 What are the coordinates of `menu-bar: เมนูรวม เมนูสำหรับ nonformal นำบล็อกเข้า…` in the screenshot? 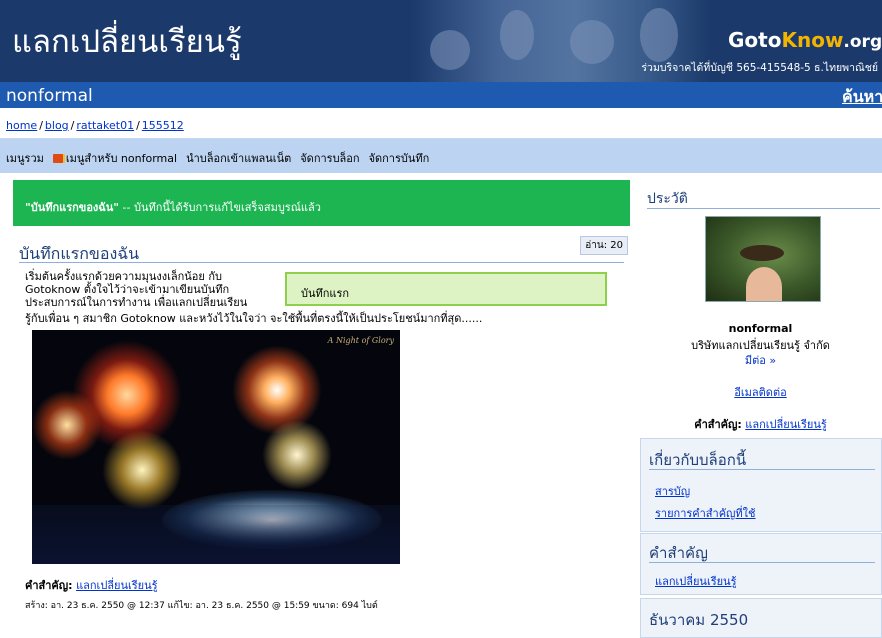 It's located at (441, 156).